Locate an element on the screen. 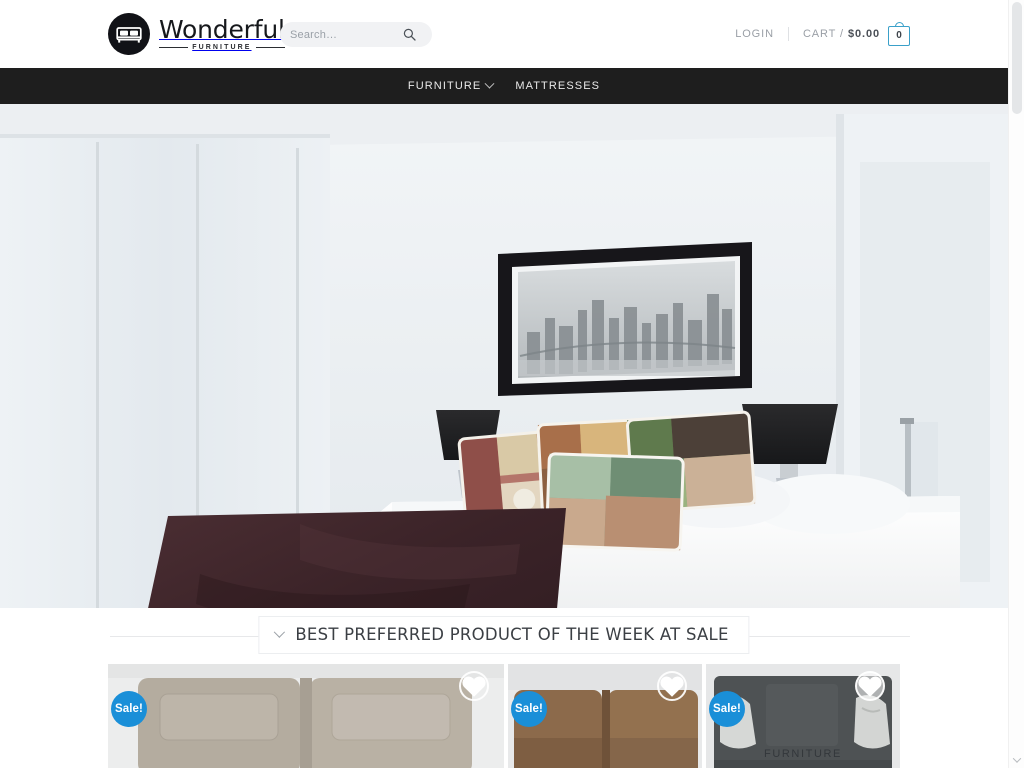 The image size is (1024, 768). brand-rule-left is located at coordinates (174, 47).